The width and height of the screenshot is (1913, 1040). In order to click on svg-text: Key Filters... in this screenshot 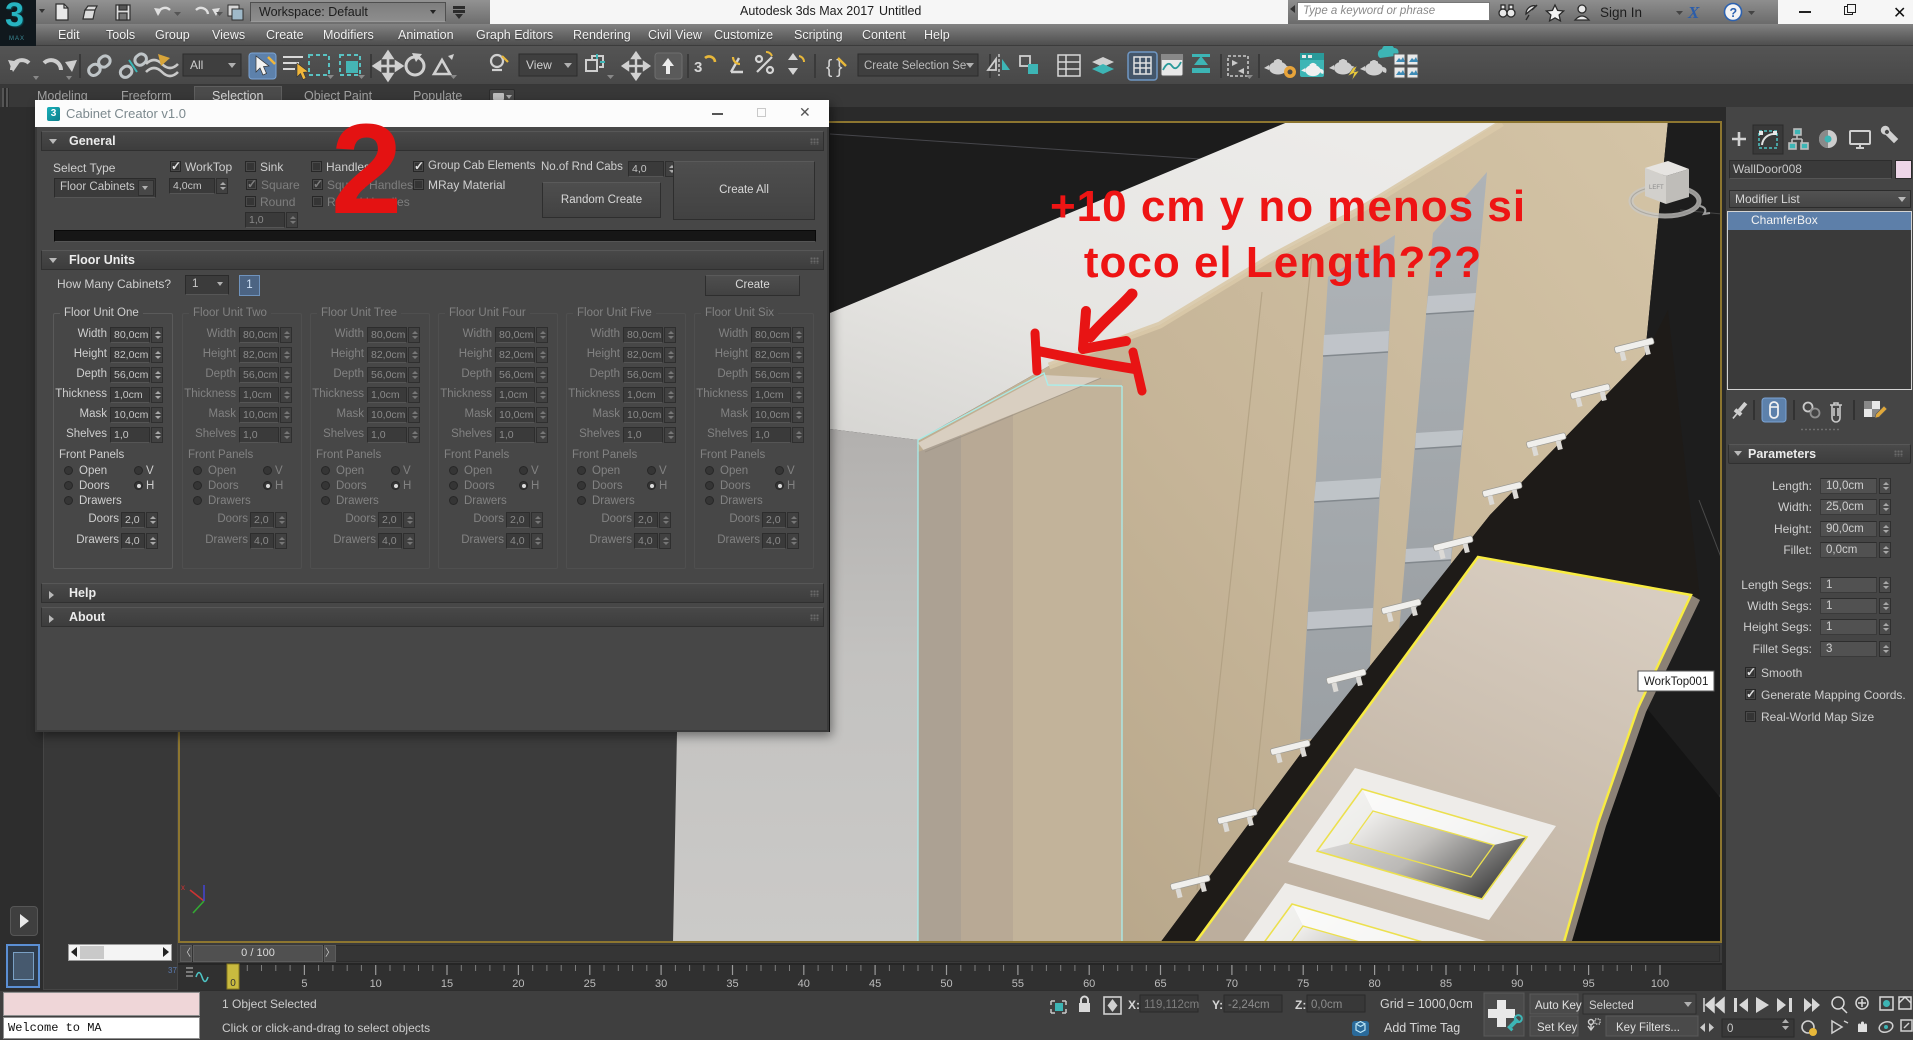, I will do `click(1648, 1028)`.